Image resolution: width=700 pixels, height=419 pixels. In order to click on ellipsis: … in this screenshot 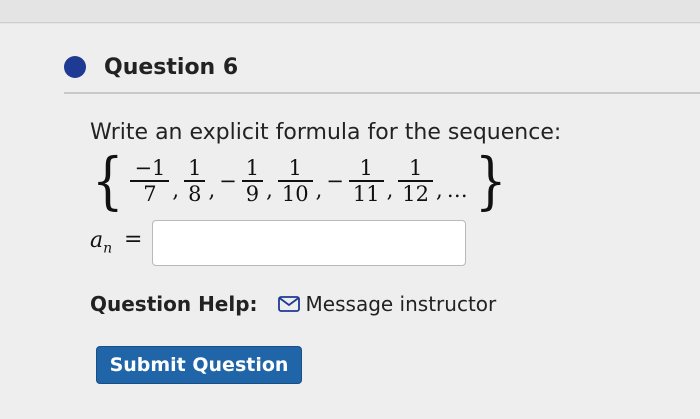, I will do `click(457, 190)`.